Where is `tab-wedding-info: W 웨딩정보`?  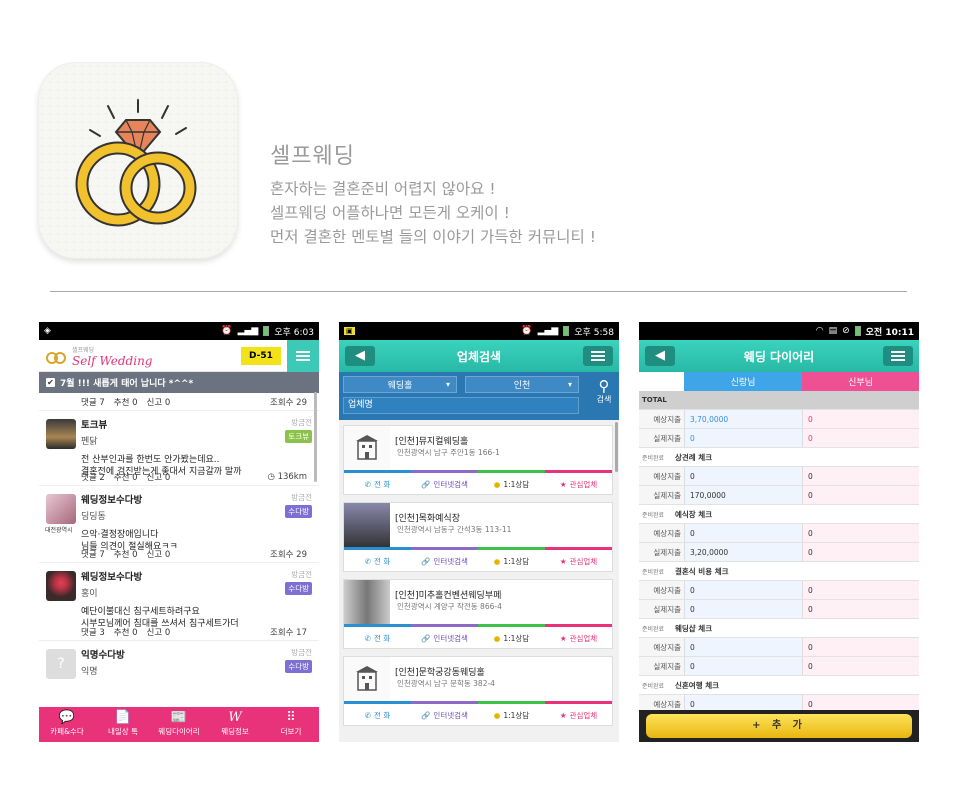
tab-wedding-info: W 웨딩정보 is located at coordinates (235, 724).